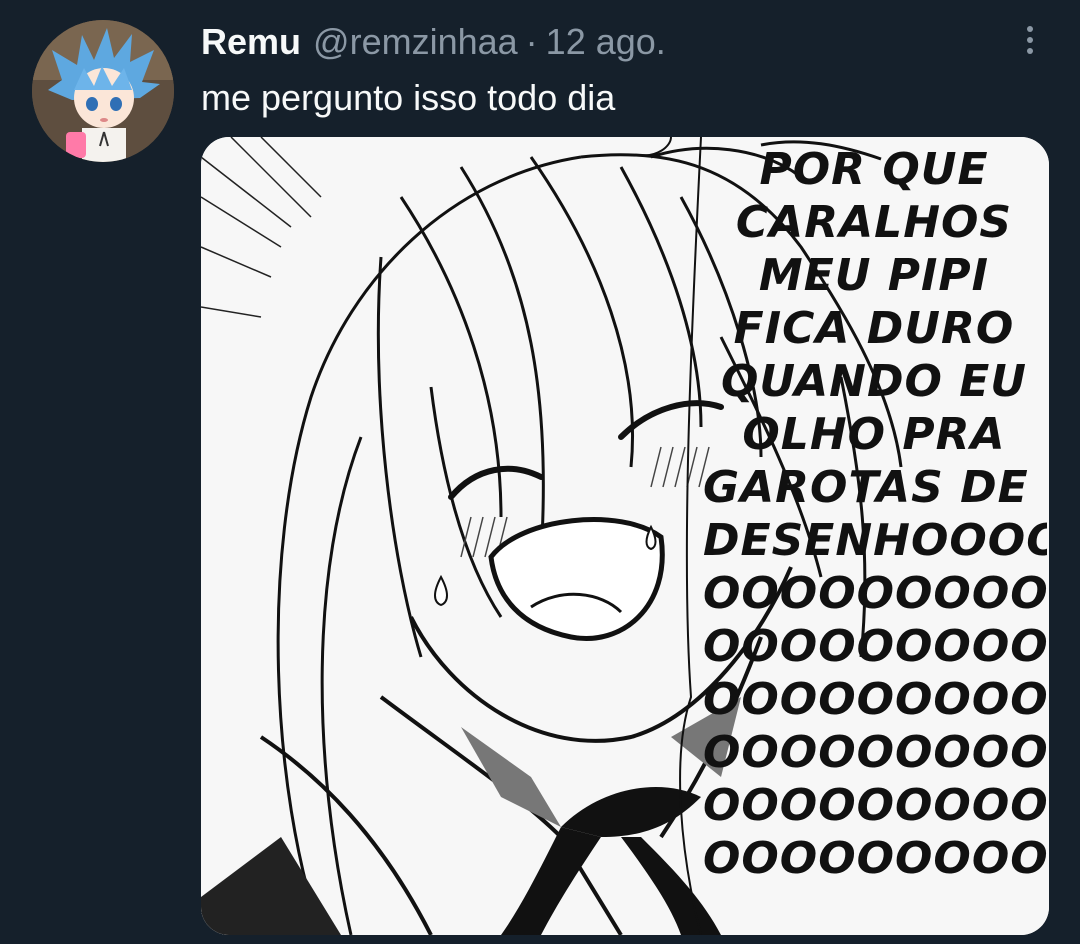 This screenshot has width=1080, height=944. Describe the element at coordinates (874, 169) in the screenshot. I see `caption-line: POR QUE` at that location.